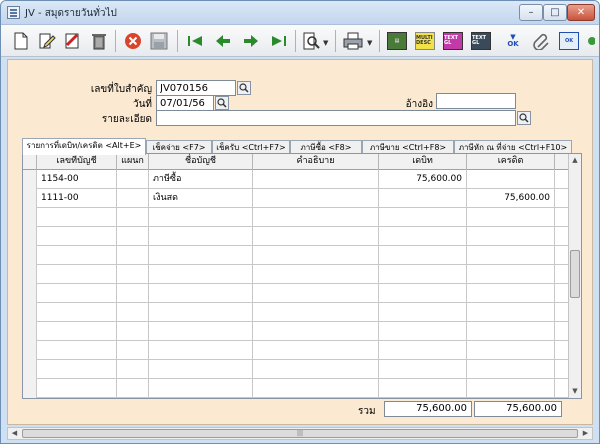 This screenshot has width=600, height=444. Describe the element at coordinates (279, 41) in the screenshot. I see `last-icon` at that location.